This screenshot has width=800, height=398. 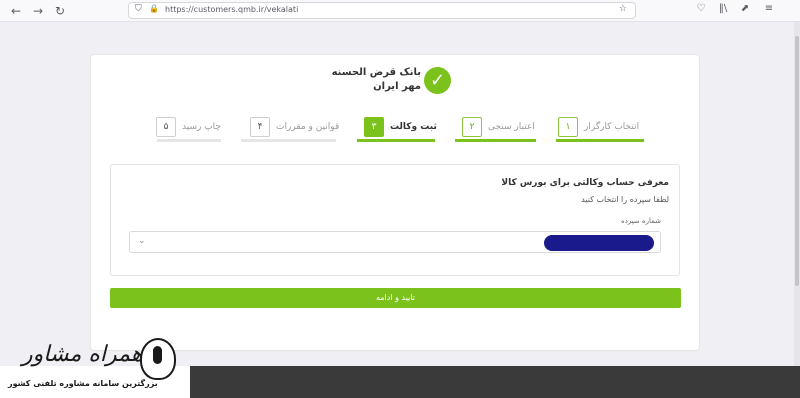 I want to click on form-title: معرفی حساب وکالتی برای بورس کالا, so click(x=585, y=183).